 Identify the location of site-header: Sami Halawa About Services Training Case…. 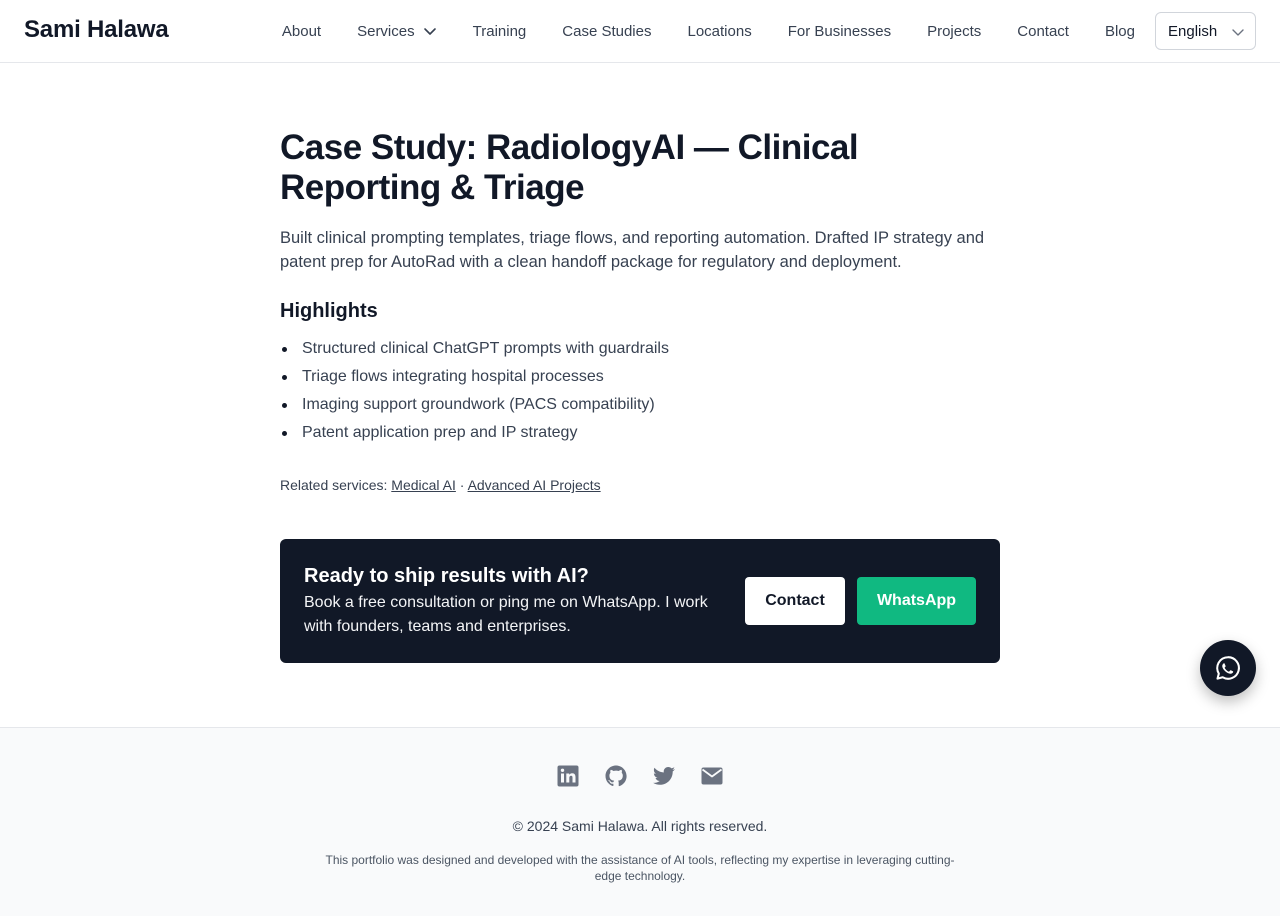
(640, 31).